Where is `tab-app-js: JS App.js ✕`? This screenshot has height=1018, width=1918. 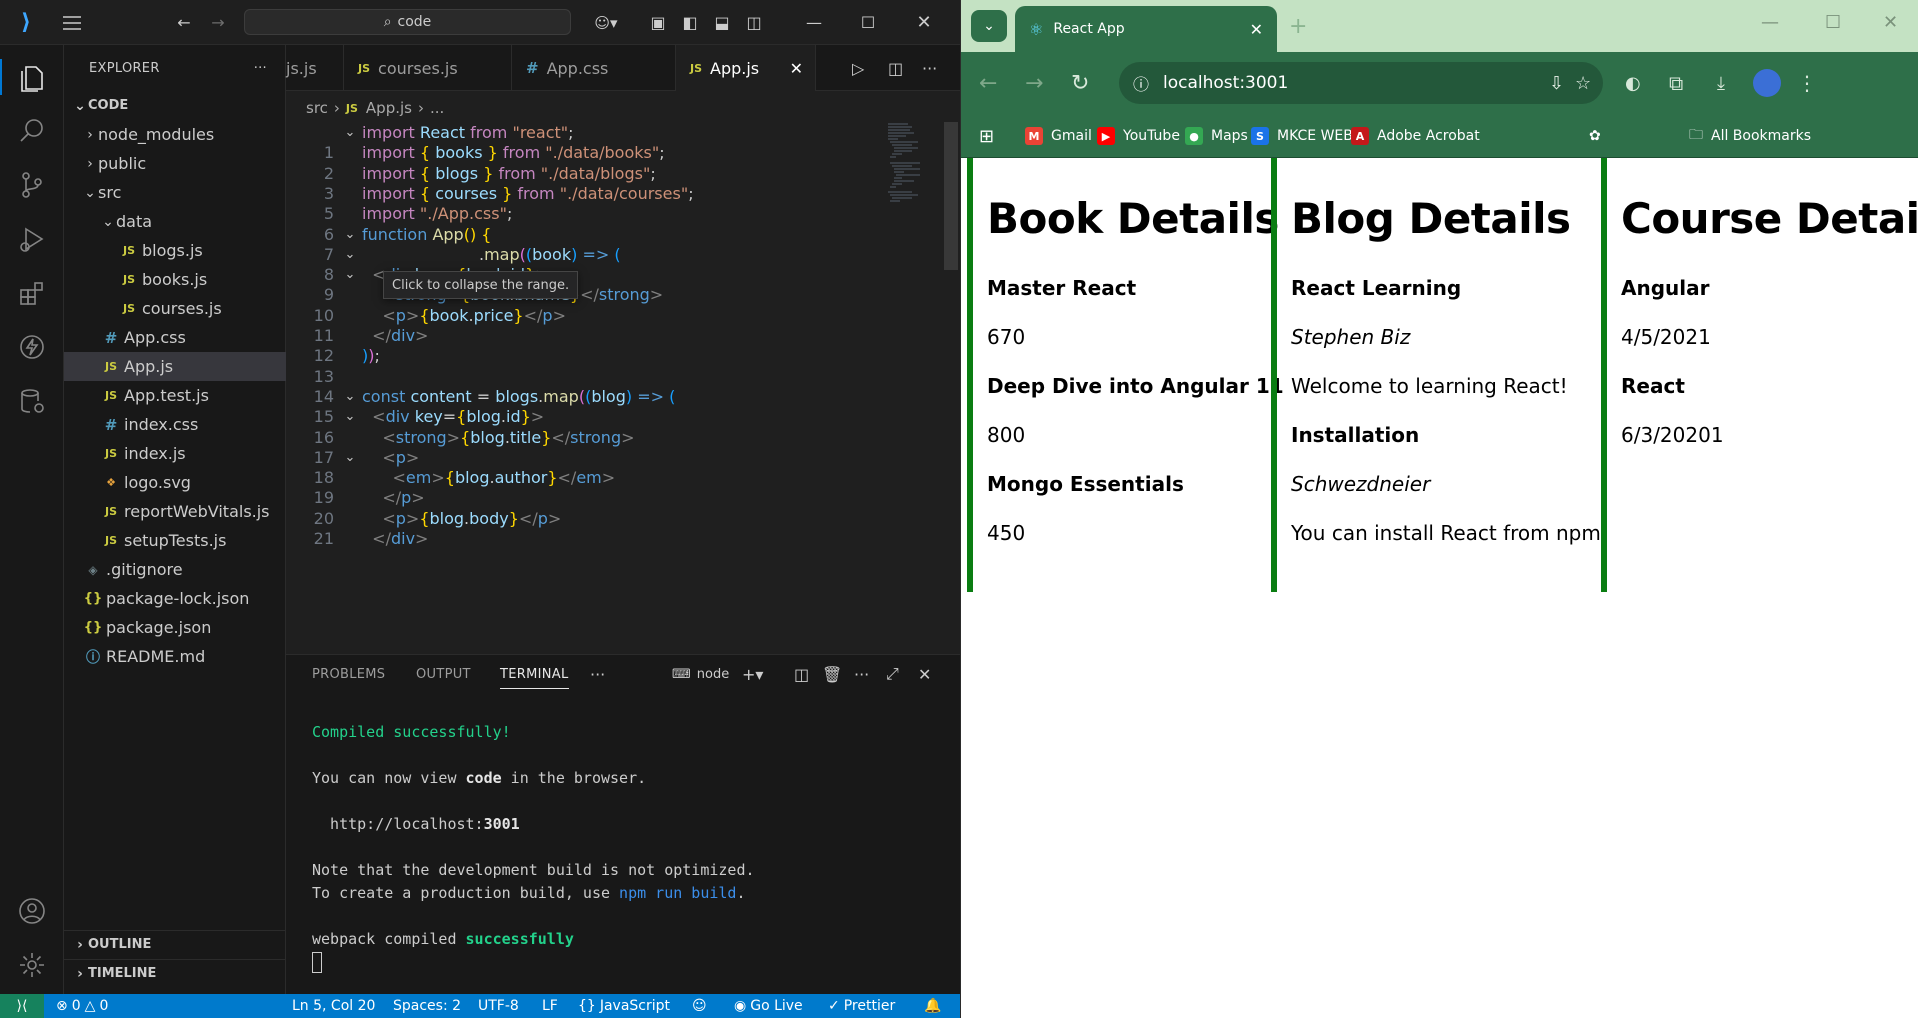
tab-app-js: JS App.js ✕ is located at coordinates (746, 68).